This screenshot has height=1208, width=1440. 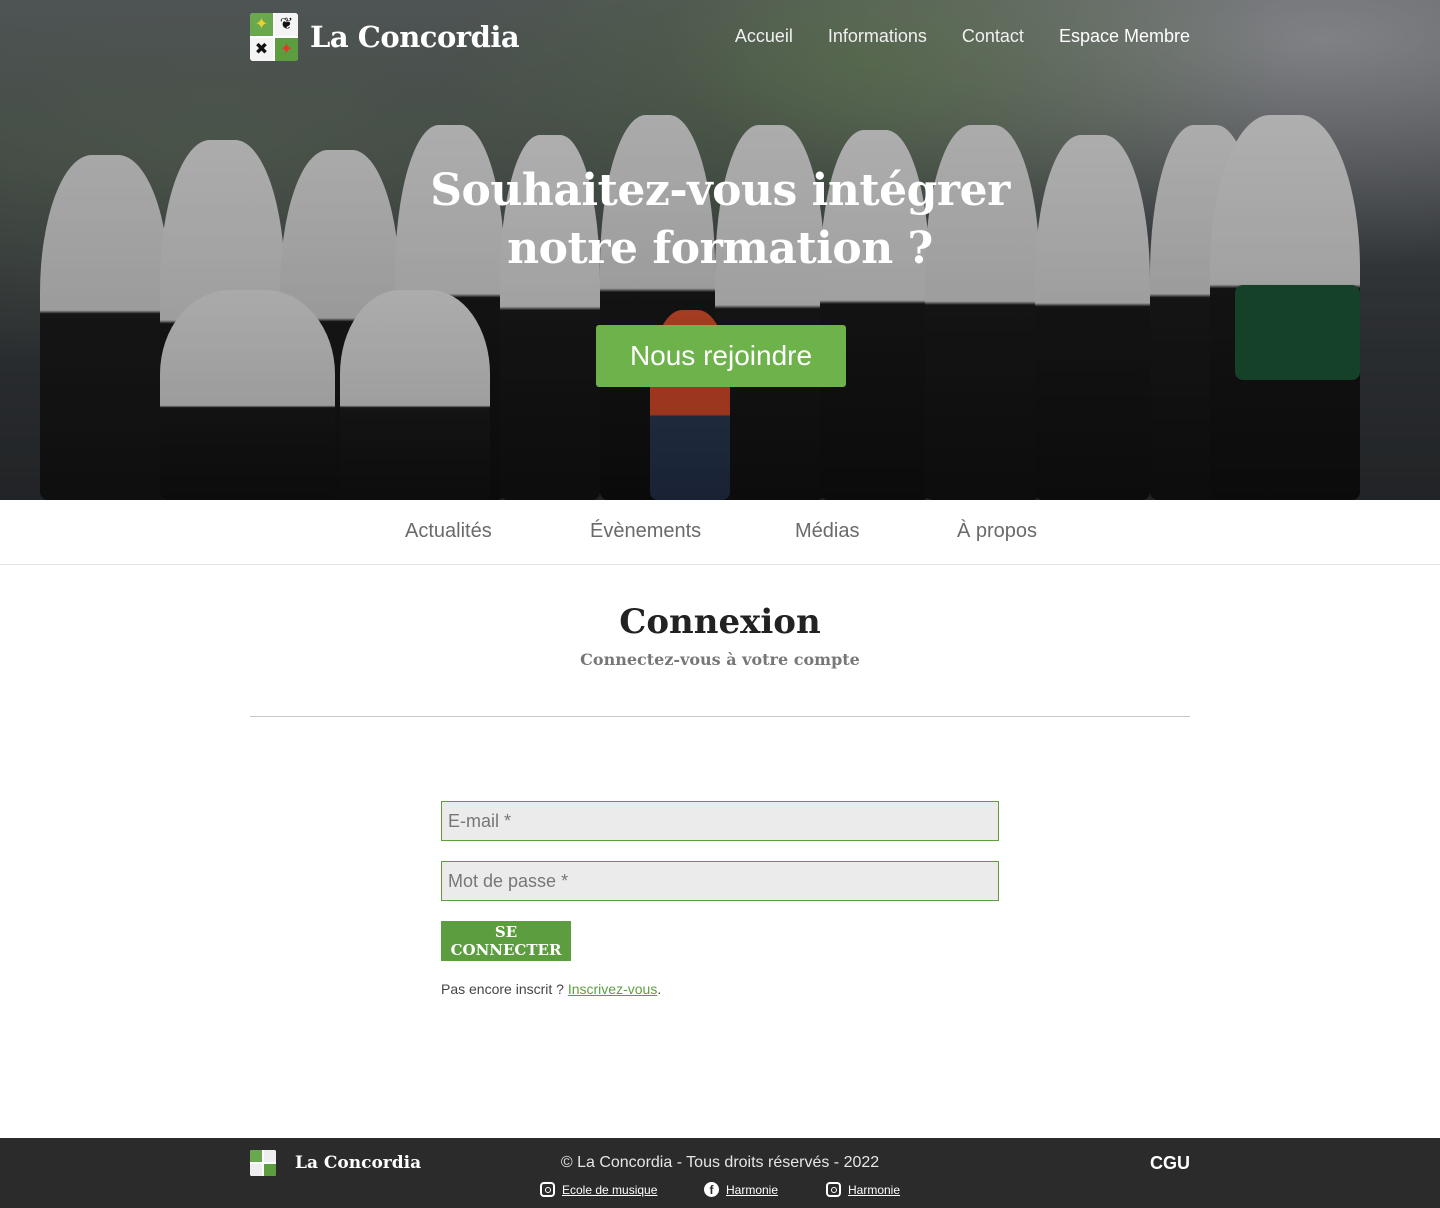 I want to click on social-link-ecole-de-musique: Ecole de musique, so click(x=598, y=1189).